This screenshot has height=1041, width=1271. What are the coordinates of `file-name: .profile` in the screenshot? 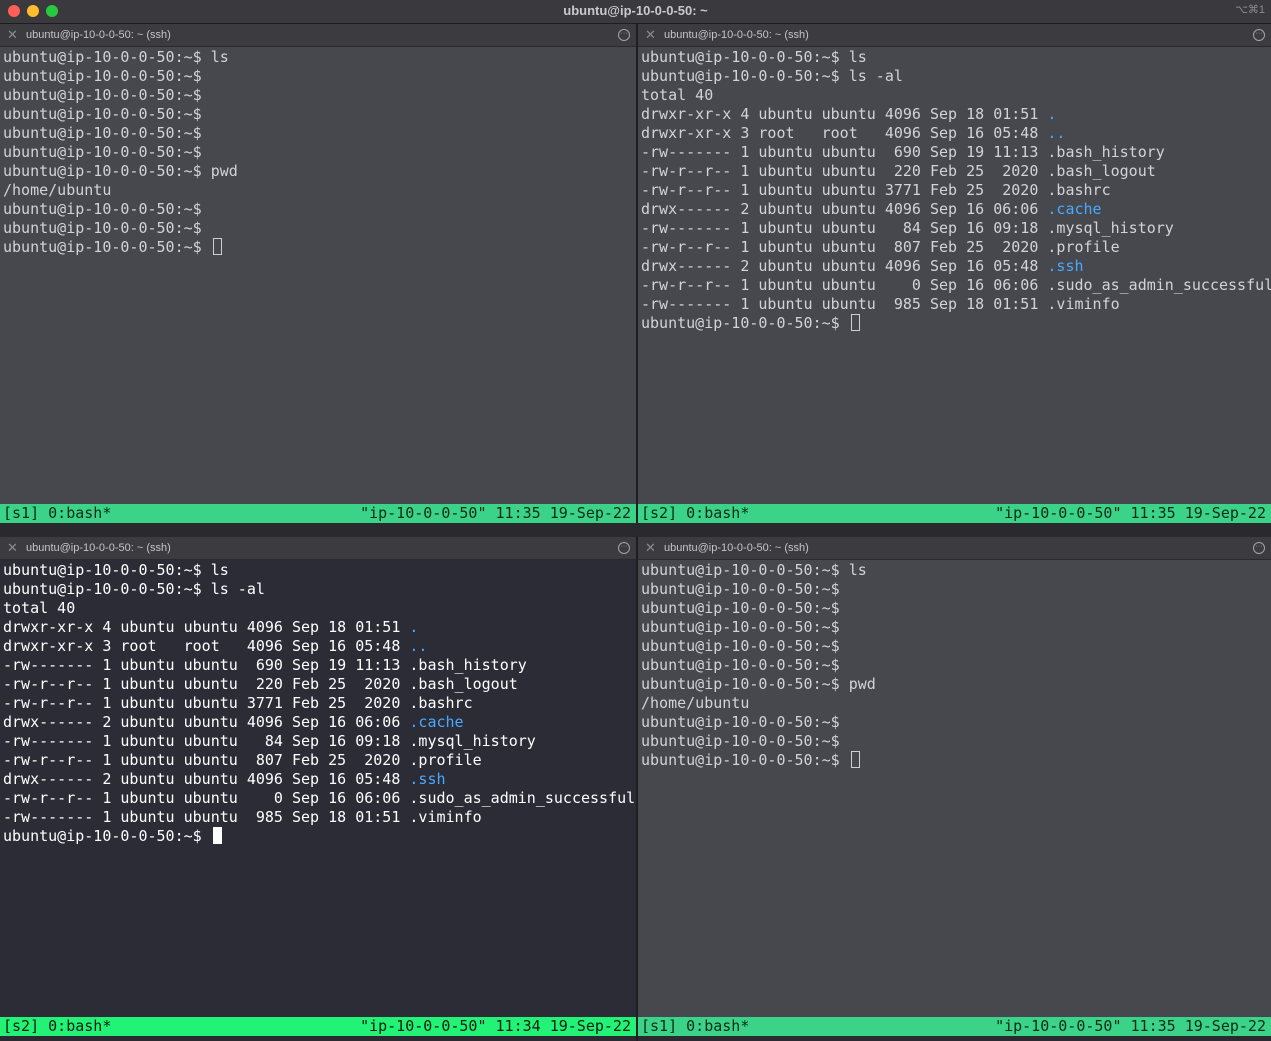 It's located at (1083, 247).